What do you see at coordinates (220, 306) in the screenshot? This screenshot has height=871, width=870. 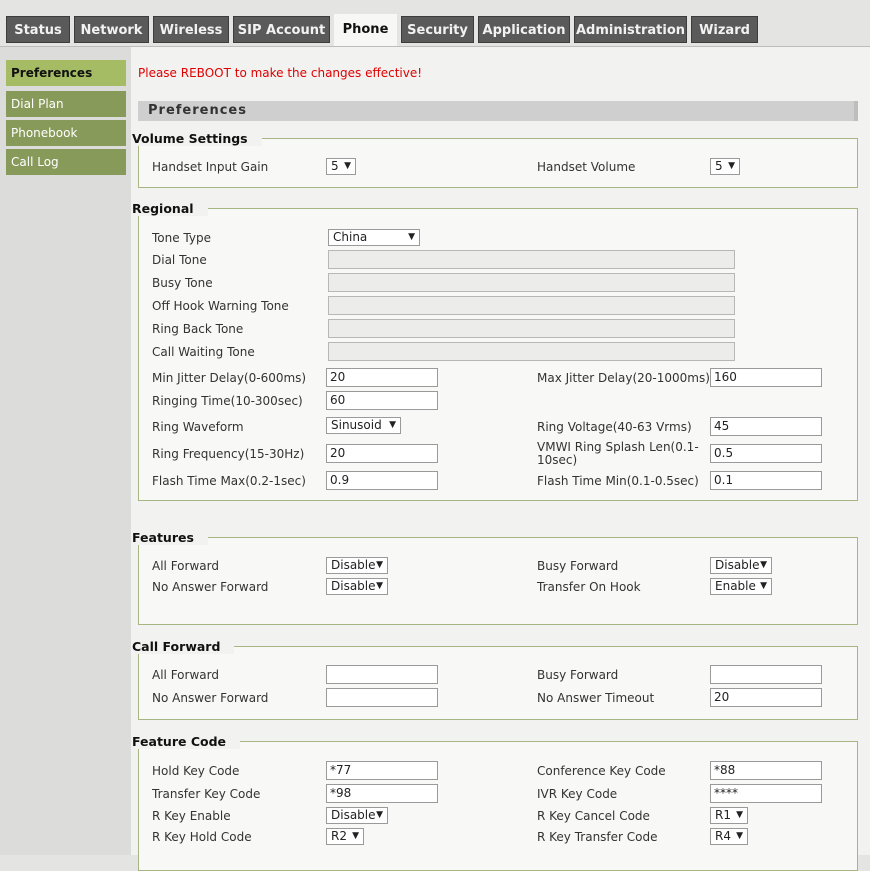 I see `off-hook-warning-tone-label: Off Hook Warning Tone` at bounding box center [220, 306].